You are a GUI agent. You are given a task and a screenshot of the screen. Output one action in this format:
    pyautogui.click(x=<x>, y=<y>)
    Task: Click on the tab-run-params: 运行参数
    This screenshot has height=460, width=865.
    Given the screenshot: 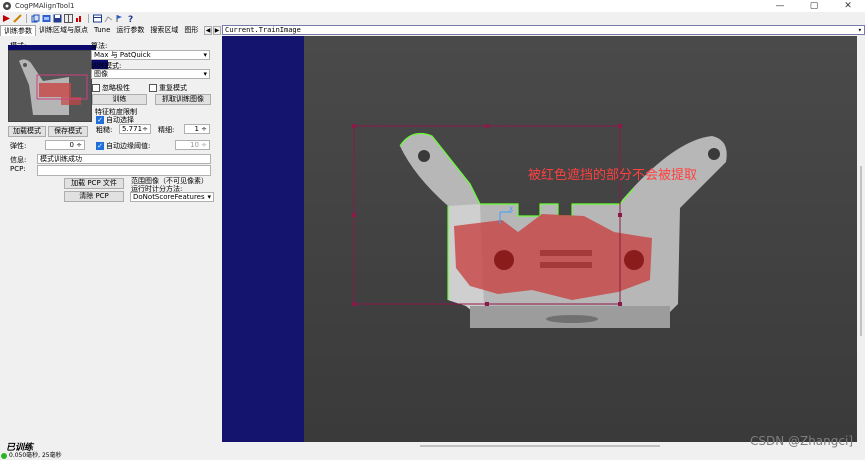 What is the action you would take?
    pyautogui.click(x=130, y=30)
    